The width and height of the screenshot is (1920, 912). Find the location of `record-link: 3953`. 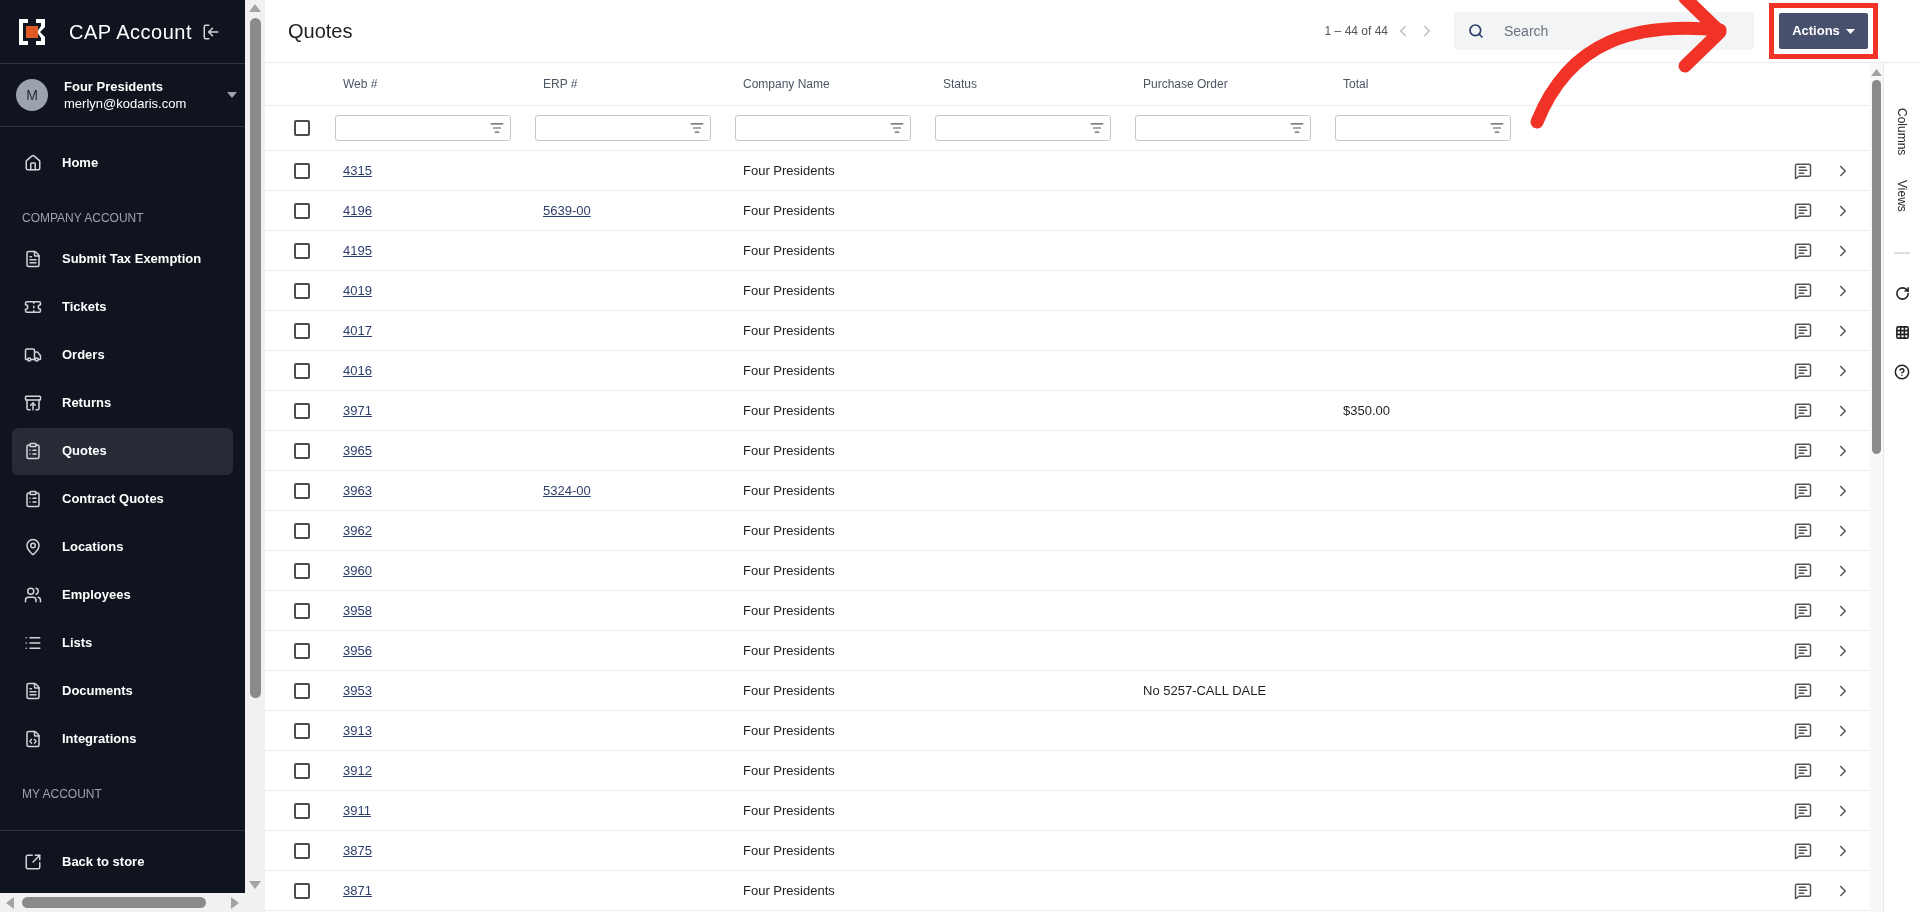

record-link: 3953 is located at coordinates (357, 690).